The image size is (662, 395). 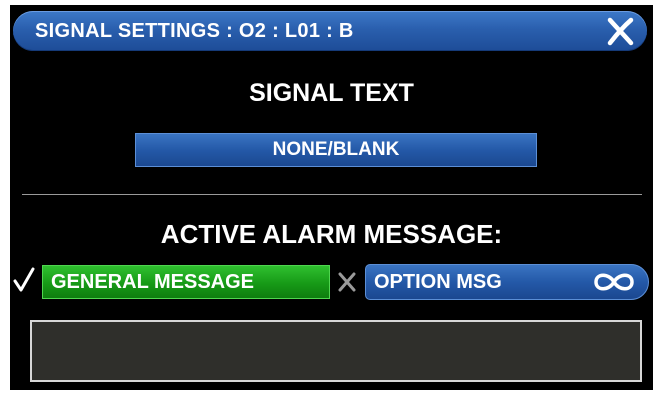 What do you see at coordinates (614, 282) in the screenshot?
I see `infinity-icon` at bounding box center [614, 282].